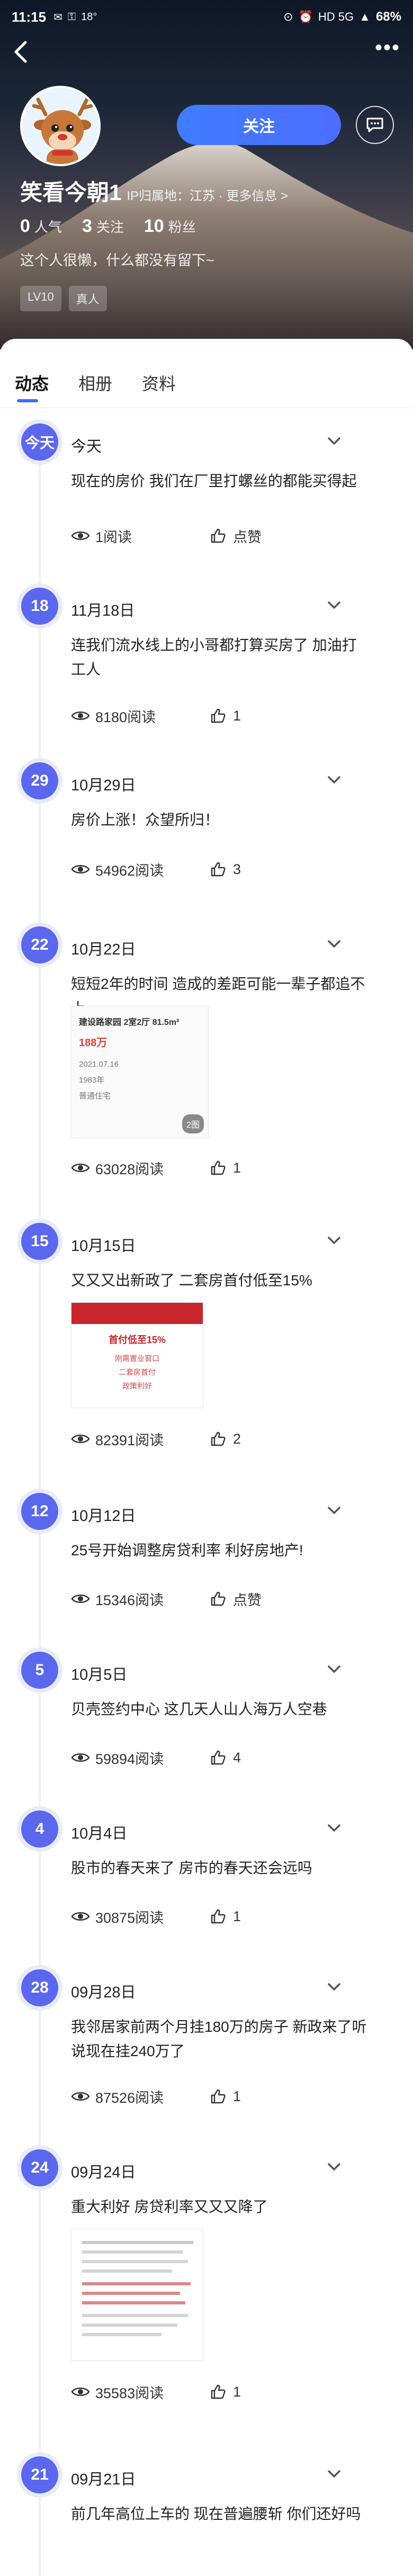  Describe the element at coordinates (219, 1868) in the screenshot. I see `post-text: 股市的春天来了 房市的春天还会远吗` at that location.